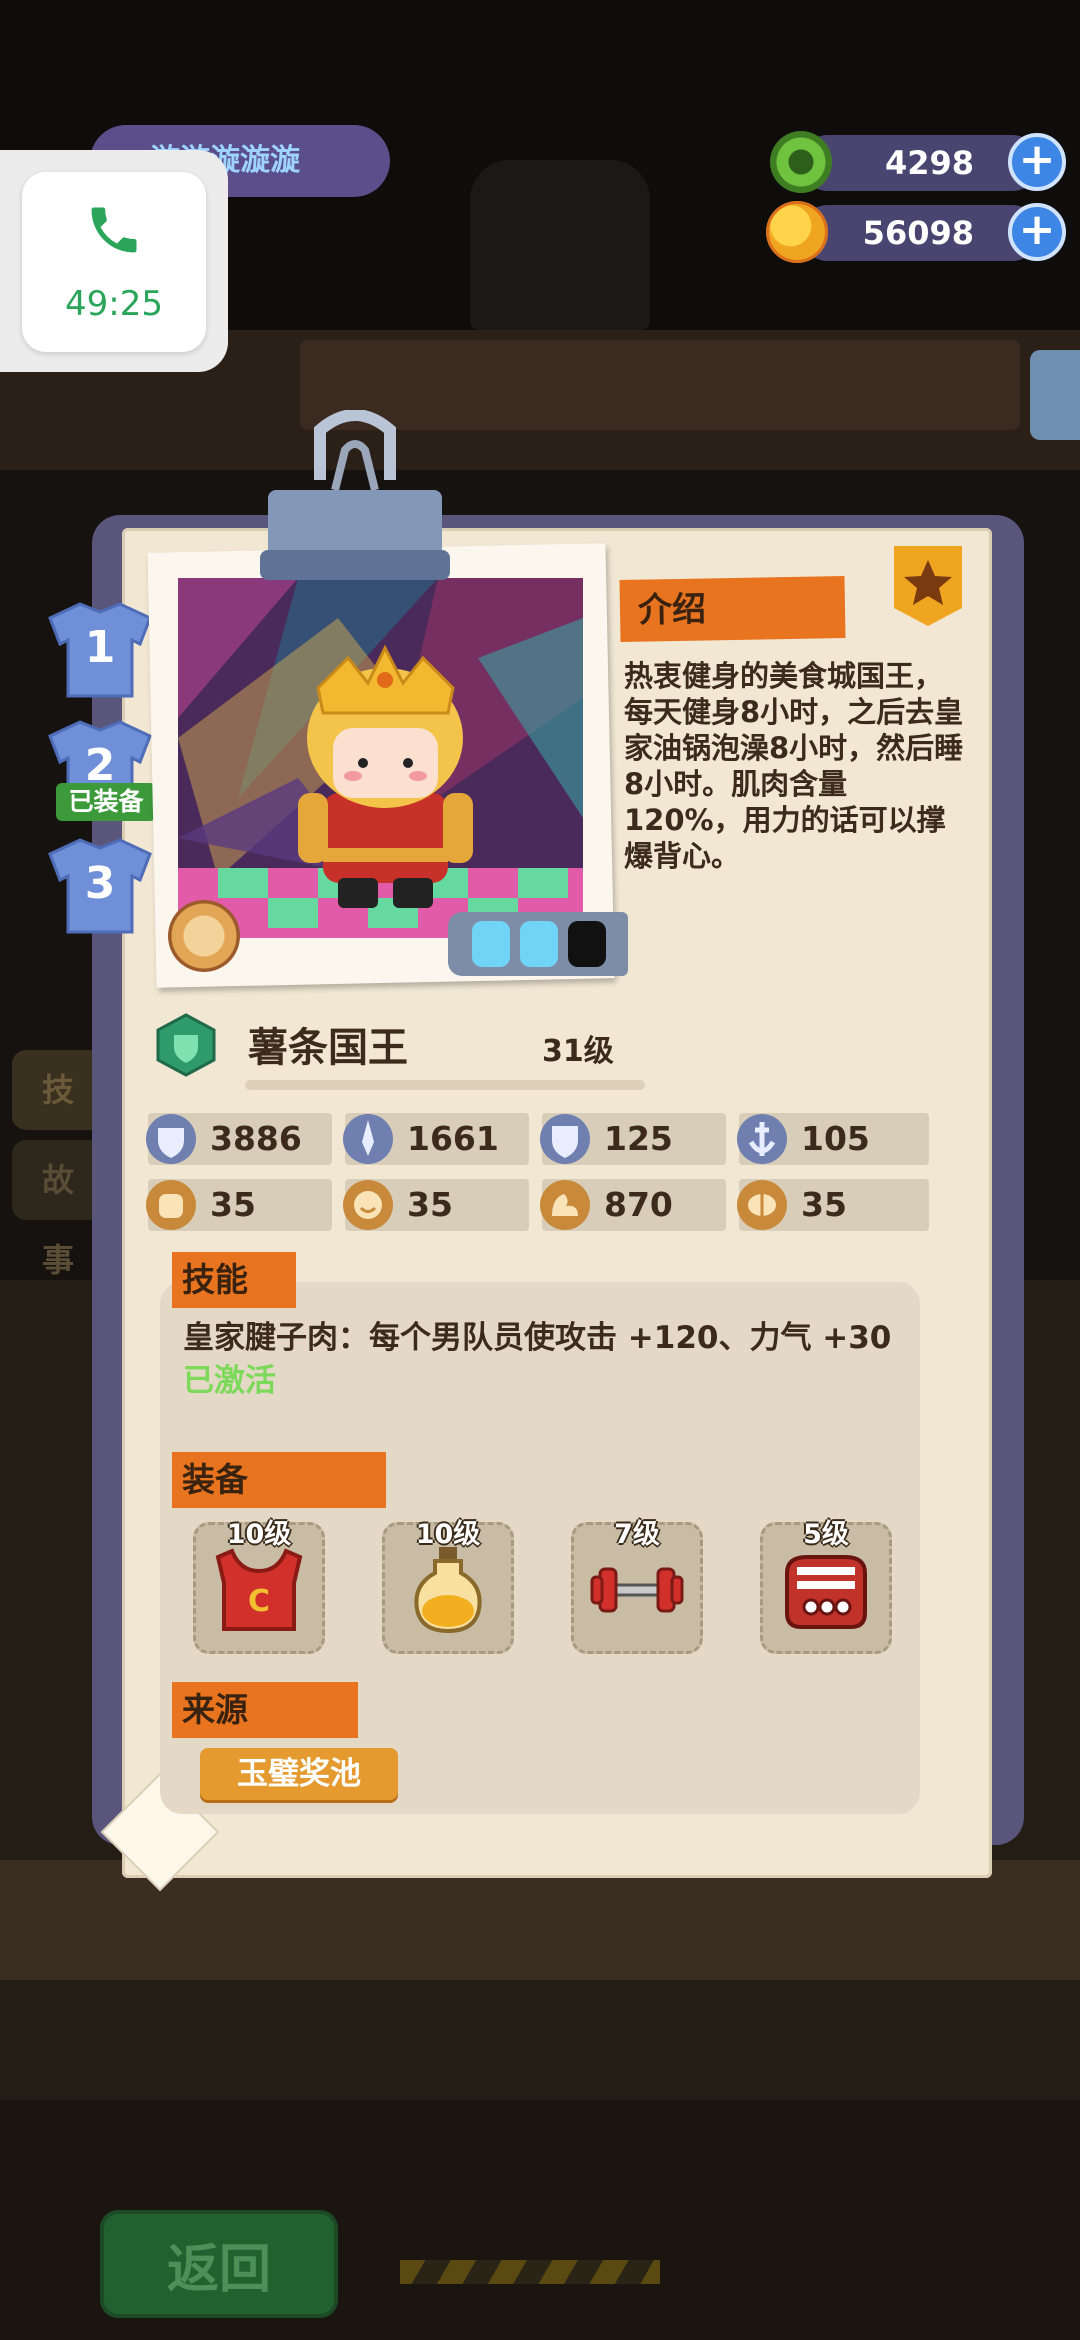 This screenshot has height=2340, width=1080. I want to click on hero-avatar-badge, so click(204, 936).